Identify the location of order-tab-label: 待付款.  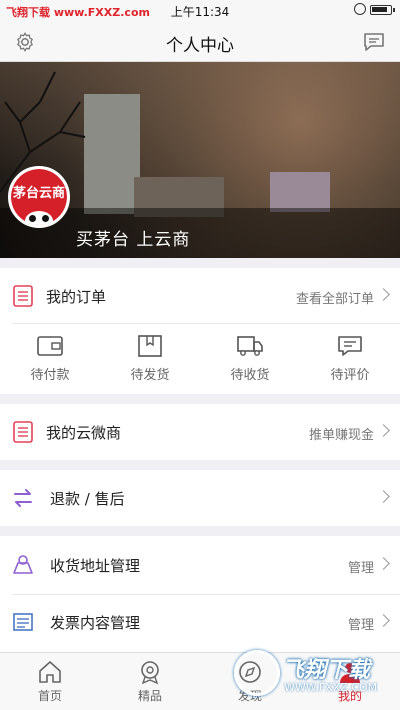
(50, 375).